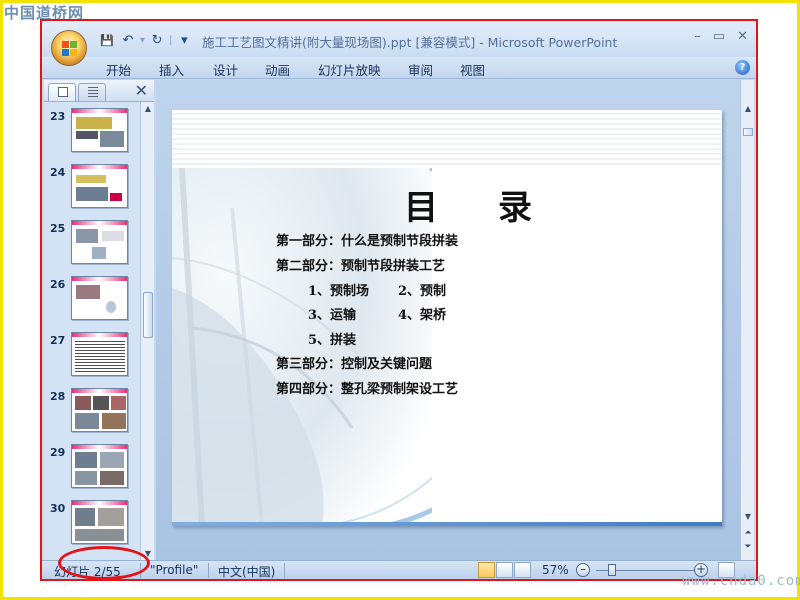 This screenshot has width=800, height=600. What do you see at coordinates (472, 69) in the screenshot?
I see `tab-view: 视图` at bounding box center [472, 69].